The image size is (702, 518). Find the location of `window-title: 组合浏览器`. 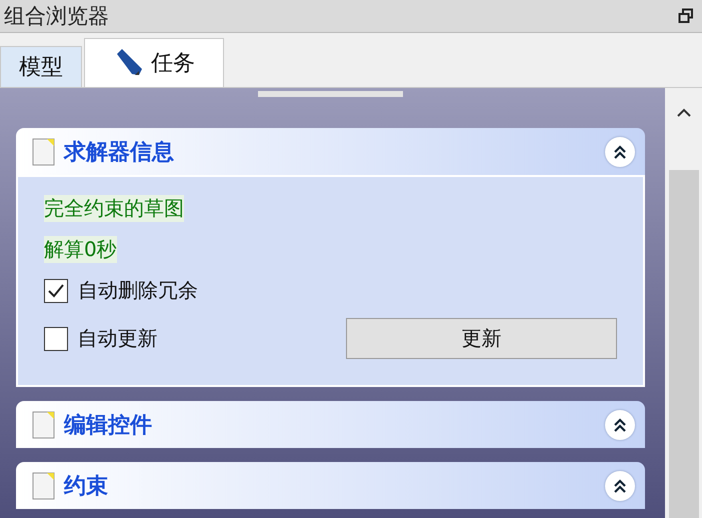

window-title: 组合浏览器 is located at coordinates (56, 16).